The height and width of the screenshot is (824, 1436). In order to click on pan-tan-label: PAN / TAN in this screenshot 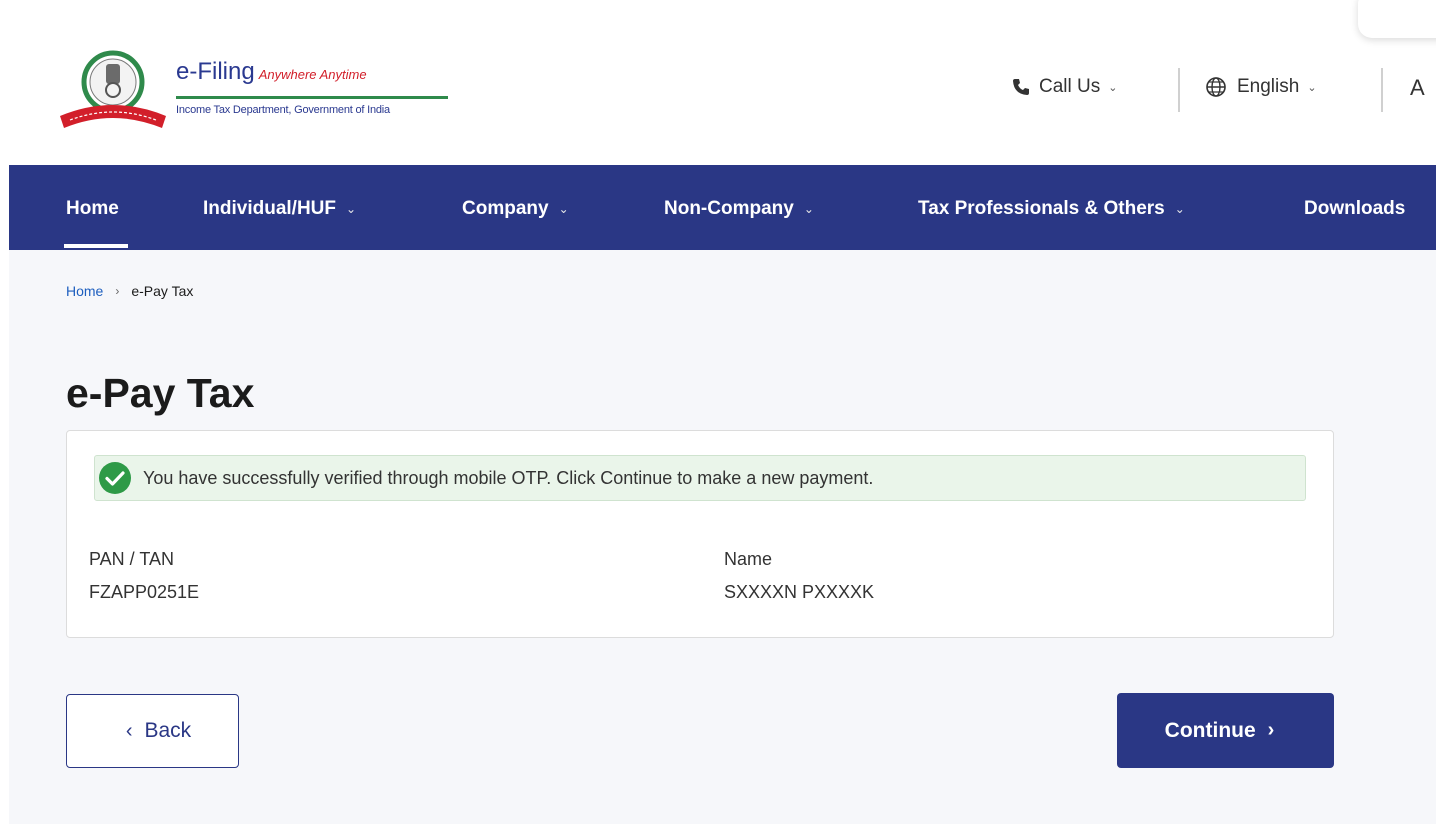, I will do `click(132, 559)`.